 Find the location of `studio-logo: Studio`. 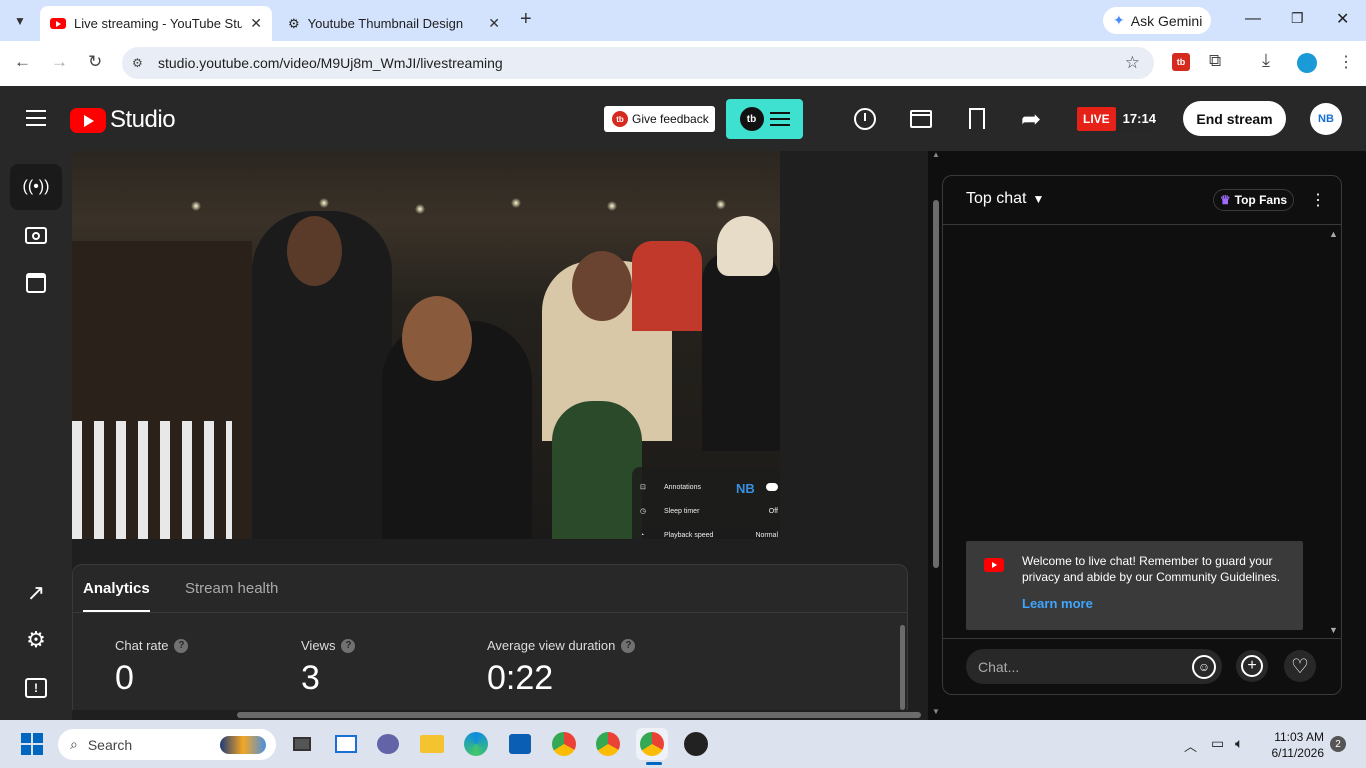

studio-logo: Studio is located at coordinates (123, 120).